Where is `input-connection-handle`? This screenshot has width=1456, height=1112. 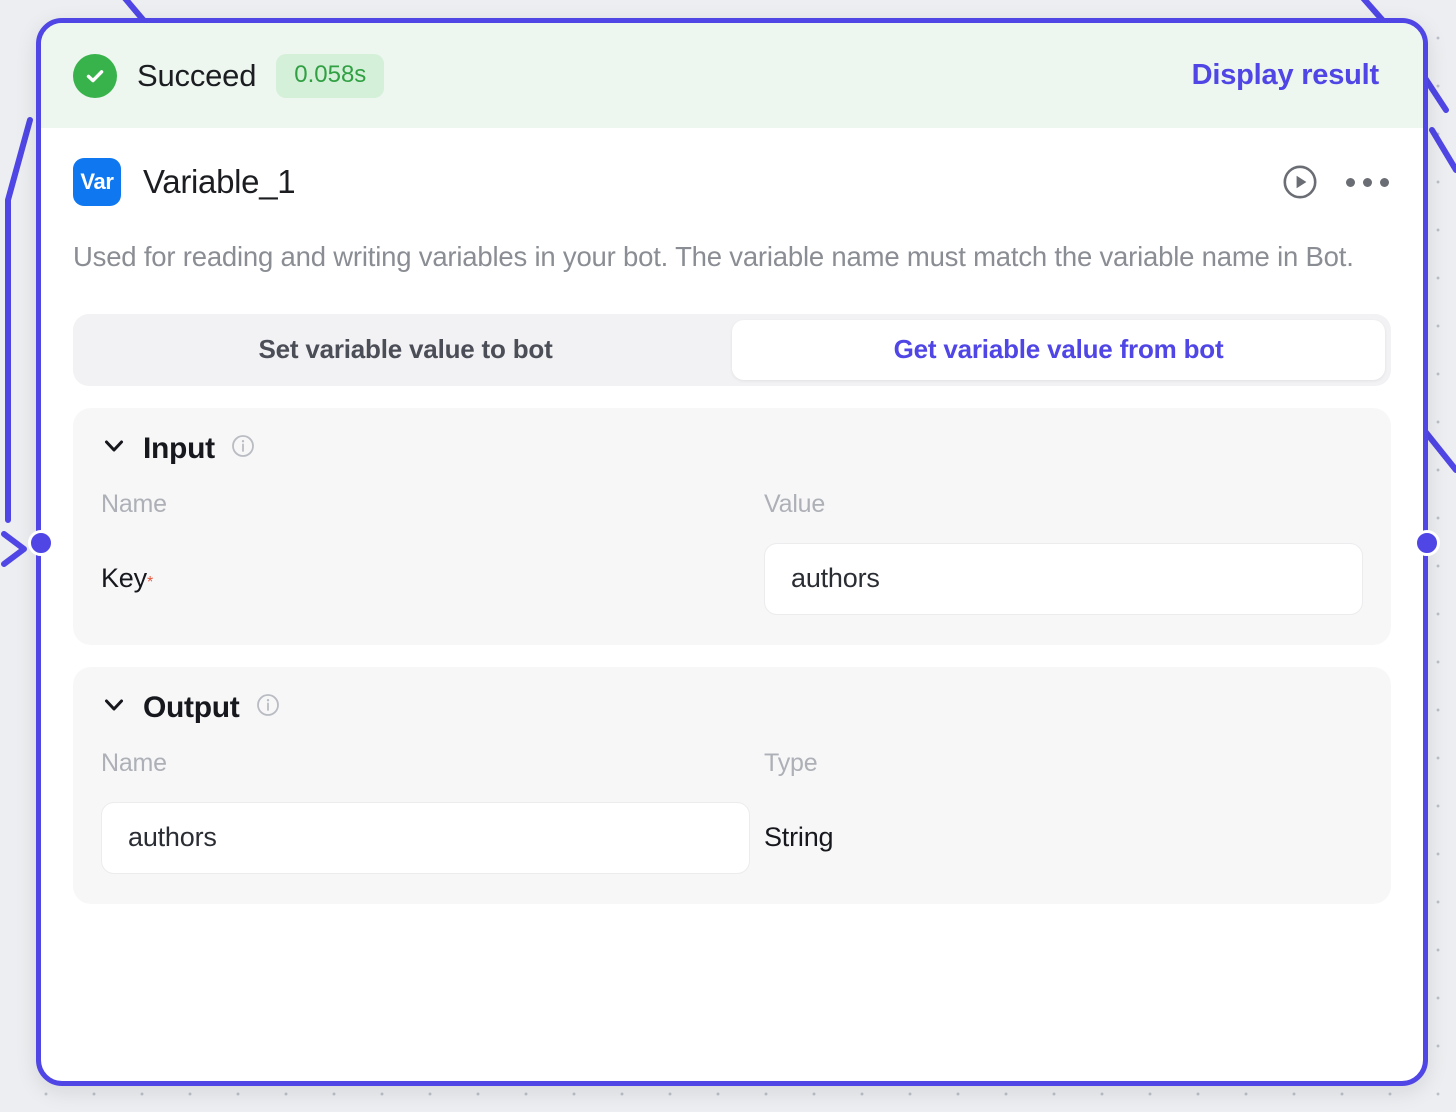 input-connection-handle is located at coordinates (41, 543).